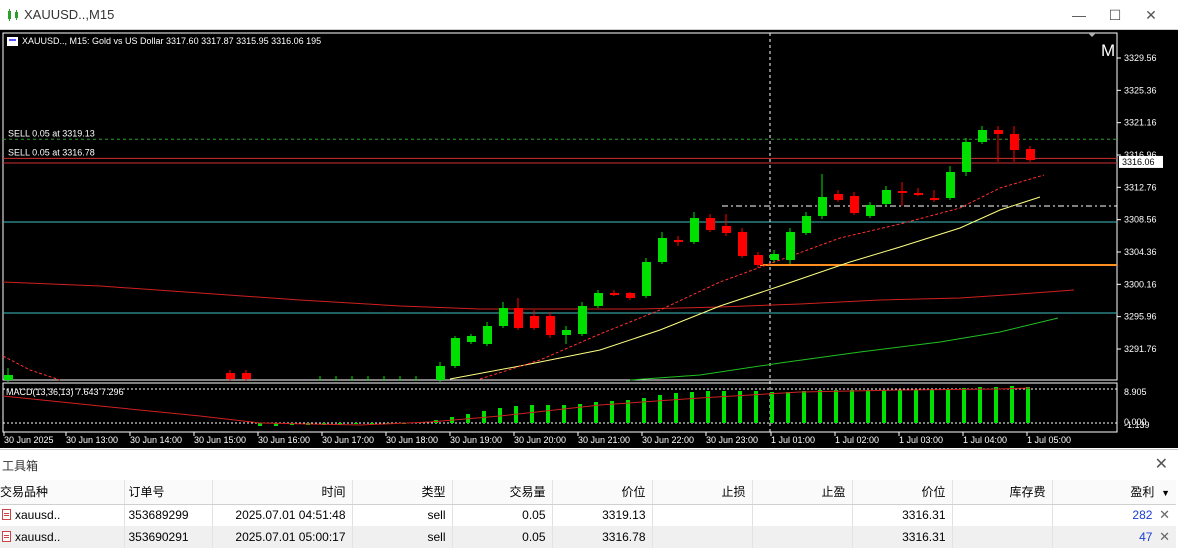  I want to click on cell-time: 2025.07.01 04:51:48, so click(282, 515).